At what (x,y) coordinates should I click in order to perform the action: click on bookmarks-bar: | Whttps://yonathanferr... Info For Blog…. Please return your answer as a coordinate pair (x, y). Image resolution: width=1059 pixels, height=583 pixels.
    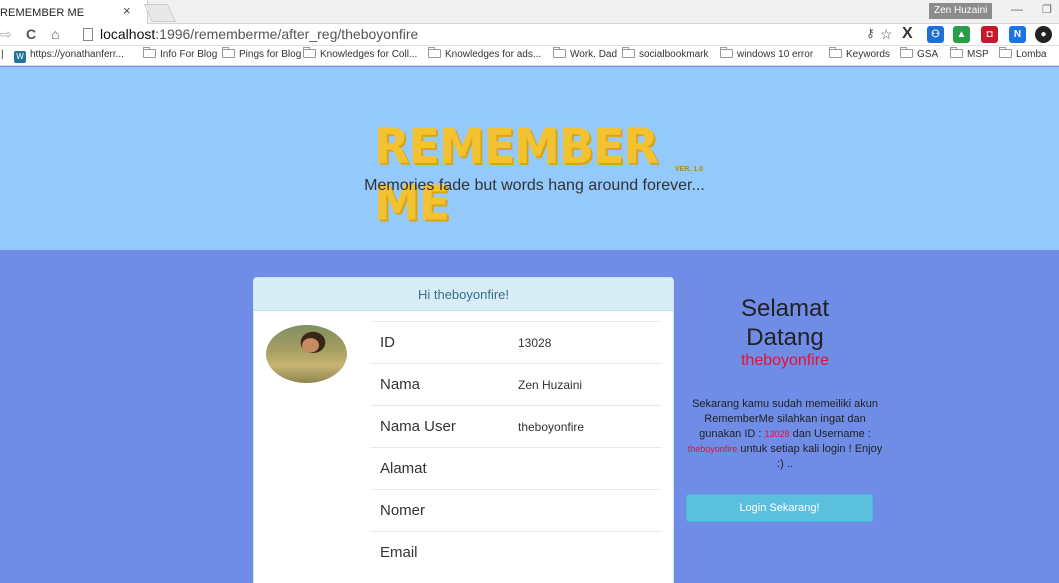
    Looking at the image, I should click on (529, 56).